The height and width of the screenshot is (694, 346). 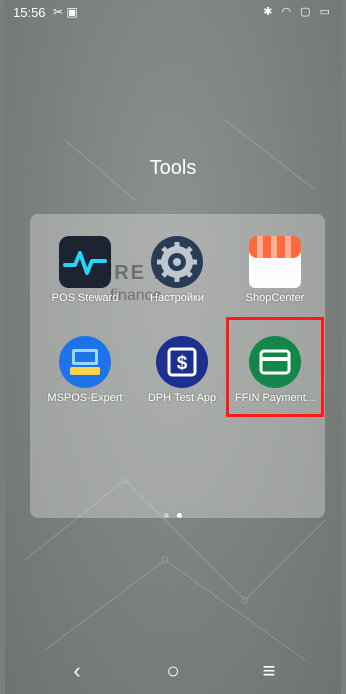 What do you see at coordinates (269, 671) in the screenshot?
I see `menu-icon: ≡` at bounding box center [269, 671].